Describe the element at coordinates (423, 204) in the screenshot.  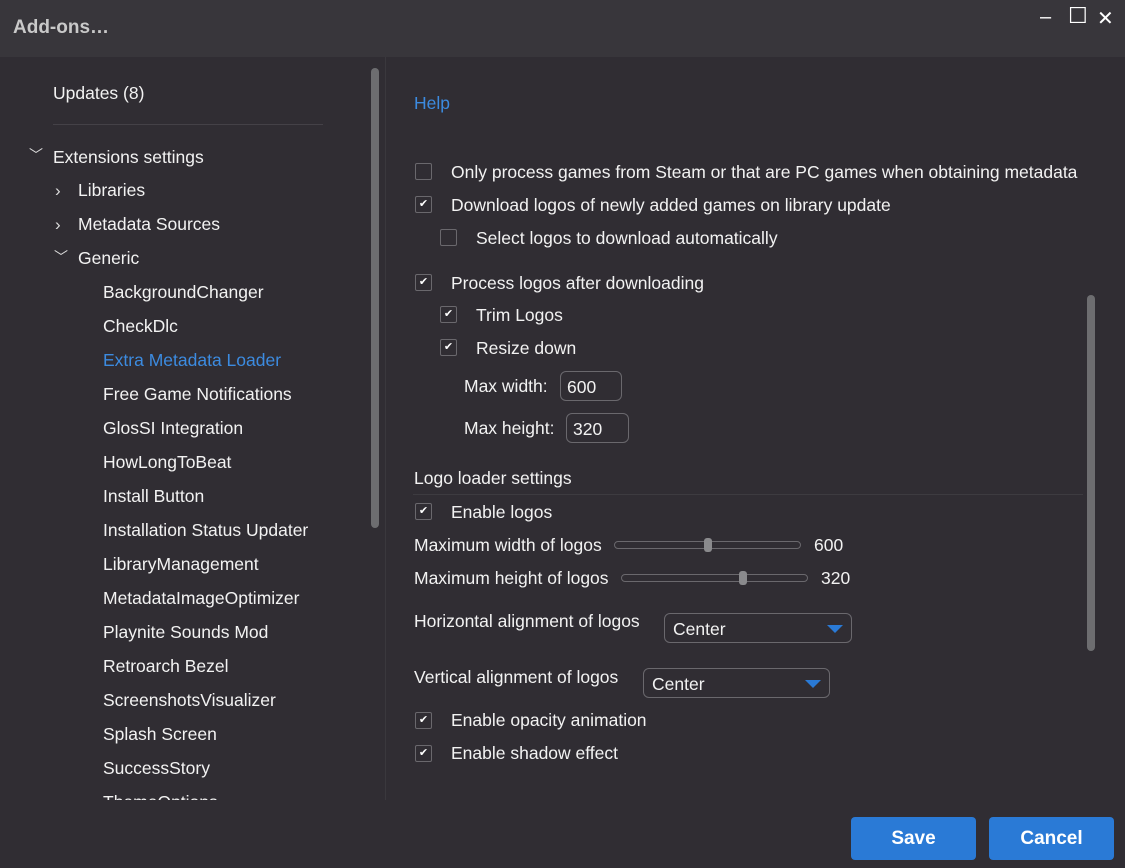
I see `download-logos-checkbox: ✔` at that location.